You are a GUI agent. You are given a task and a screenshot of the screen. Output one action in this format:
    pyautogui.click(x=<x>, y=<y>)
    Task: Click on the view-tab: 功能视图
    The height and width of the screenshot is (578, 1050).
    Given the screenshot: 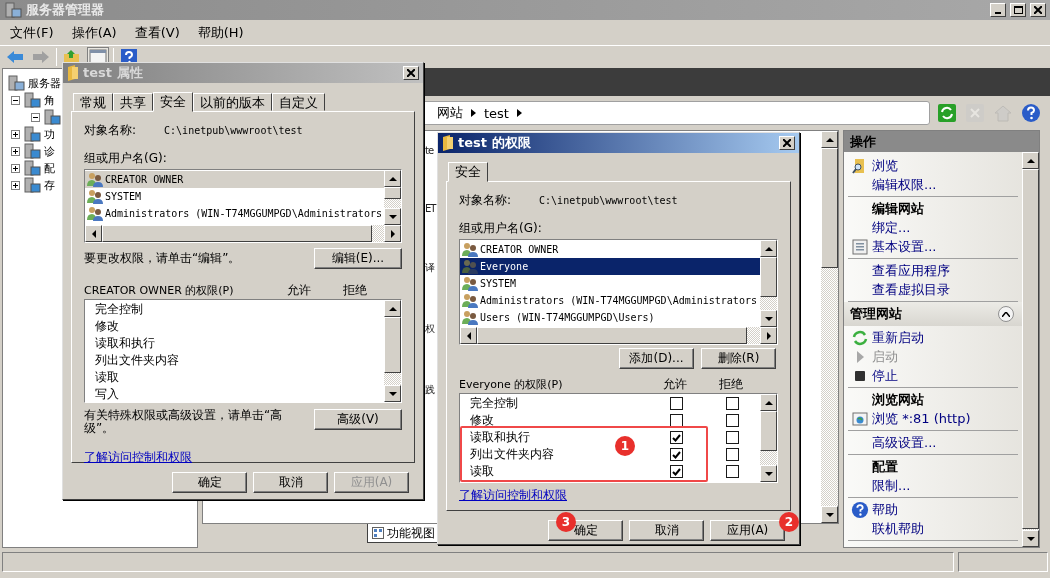 What is the action you would take?
    pyautogui.click(x=403, y=533)
    